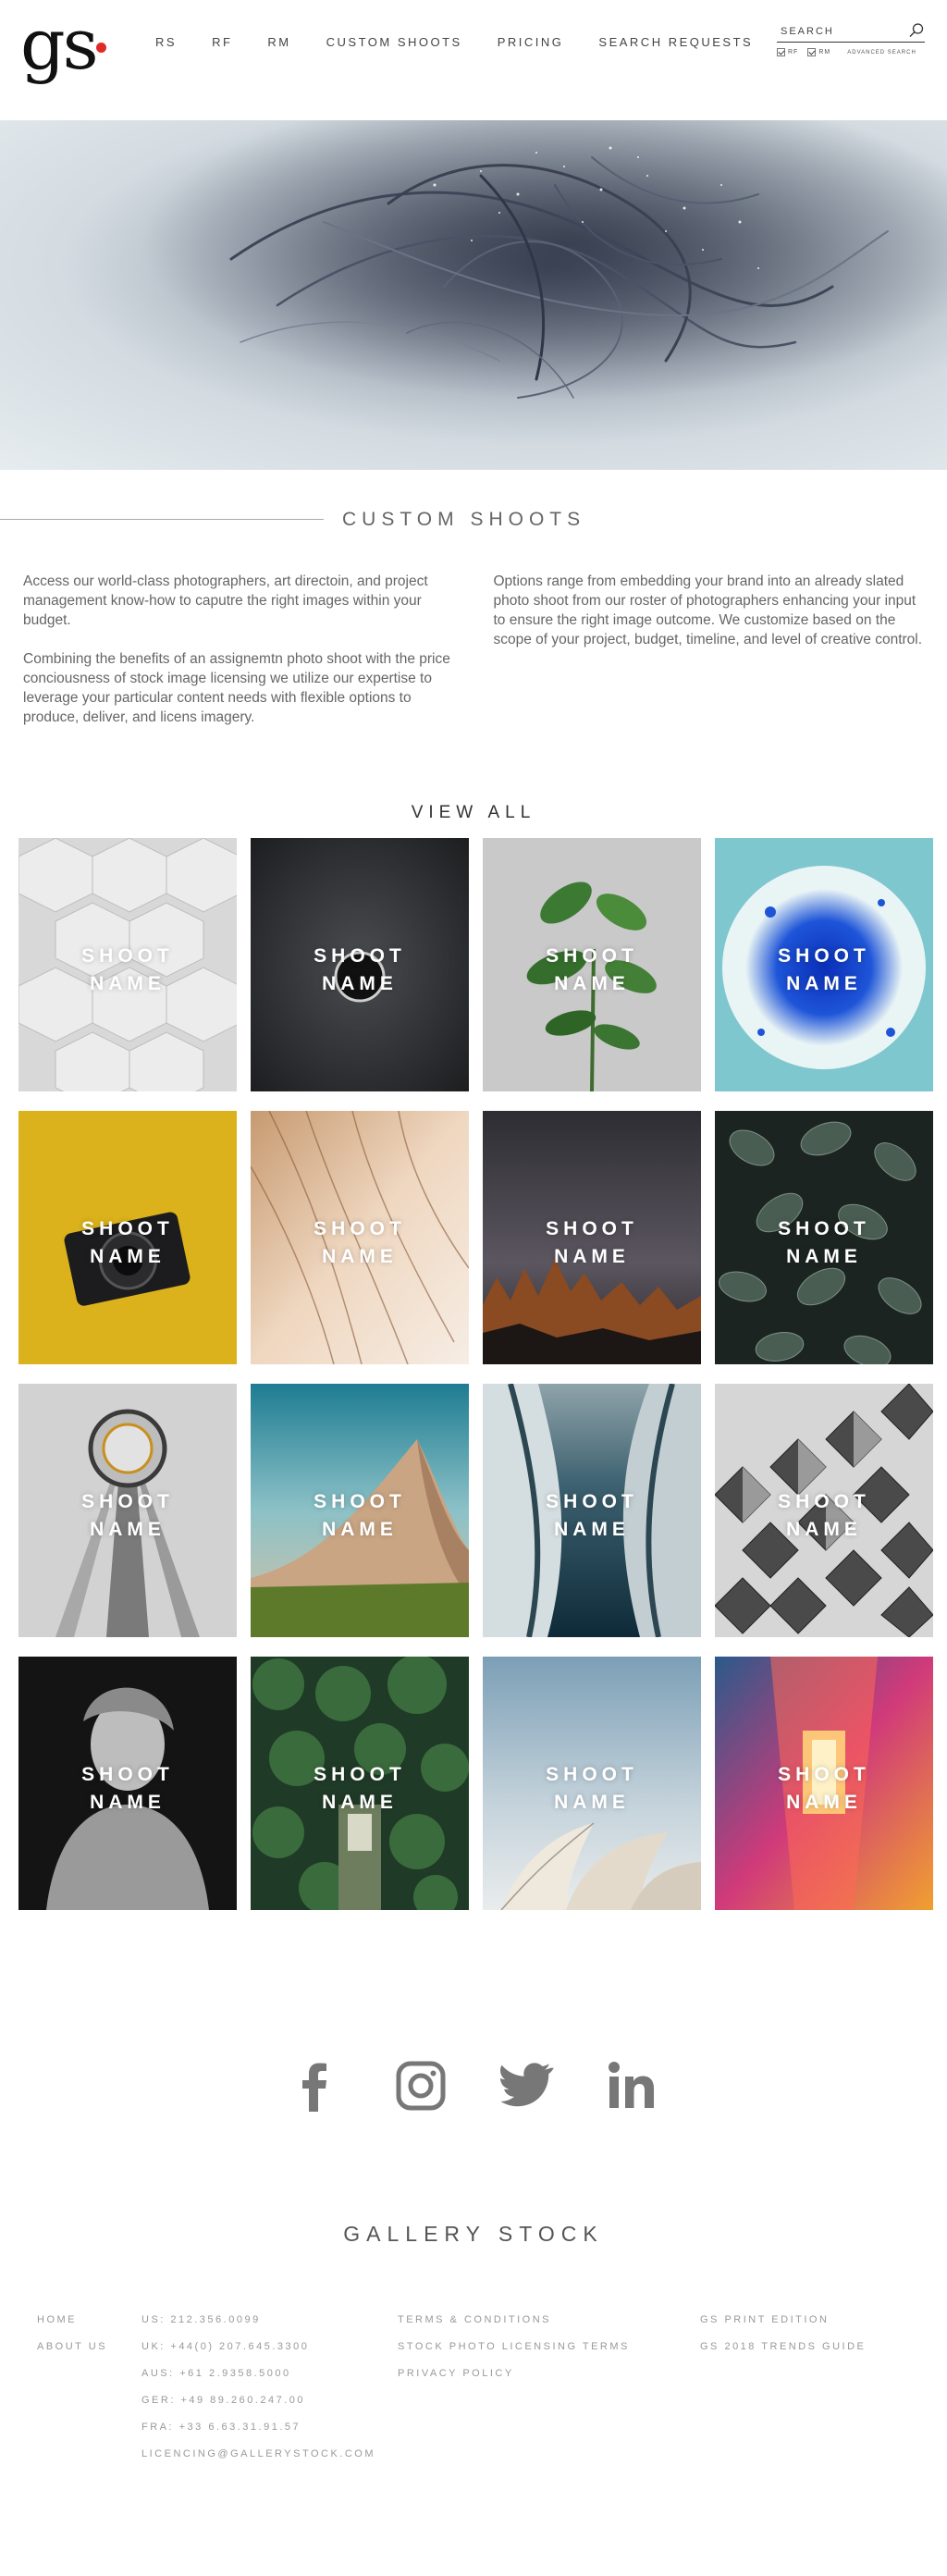 The width and height of the screenshot is (947, 2576). I want to click on footer-print-links: GS PRINT EDITION GS 2018 TRENDS GUIDE, so click(783, 2341).